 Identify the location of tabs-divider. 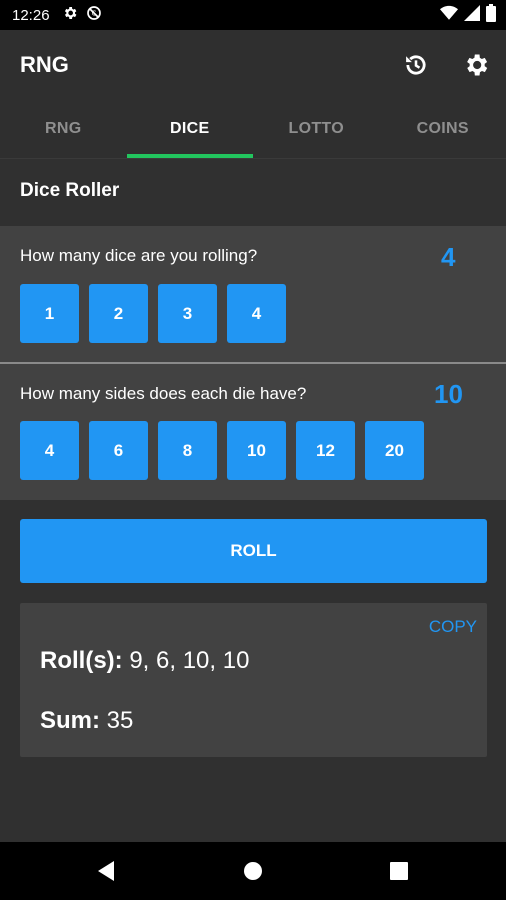
(253, 158).